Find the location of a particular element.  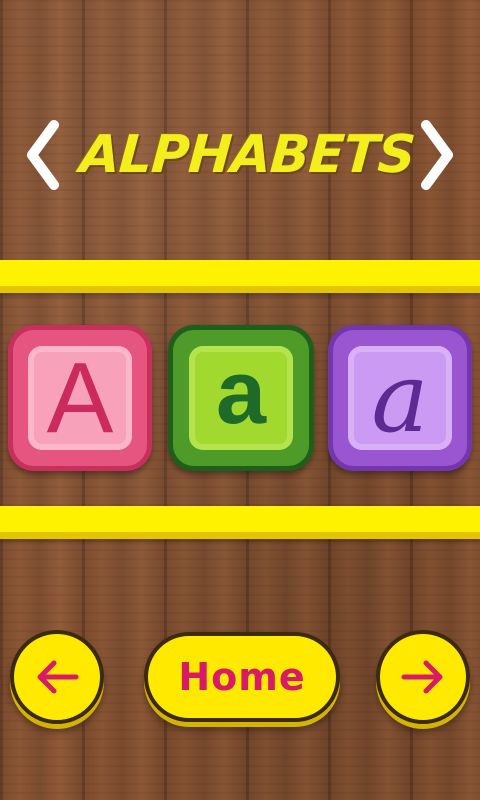

tile-uppercase: A is located at coordinates (80, 398).